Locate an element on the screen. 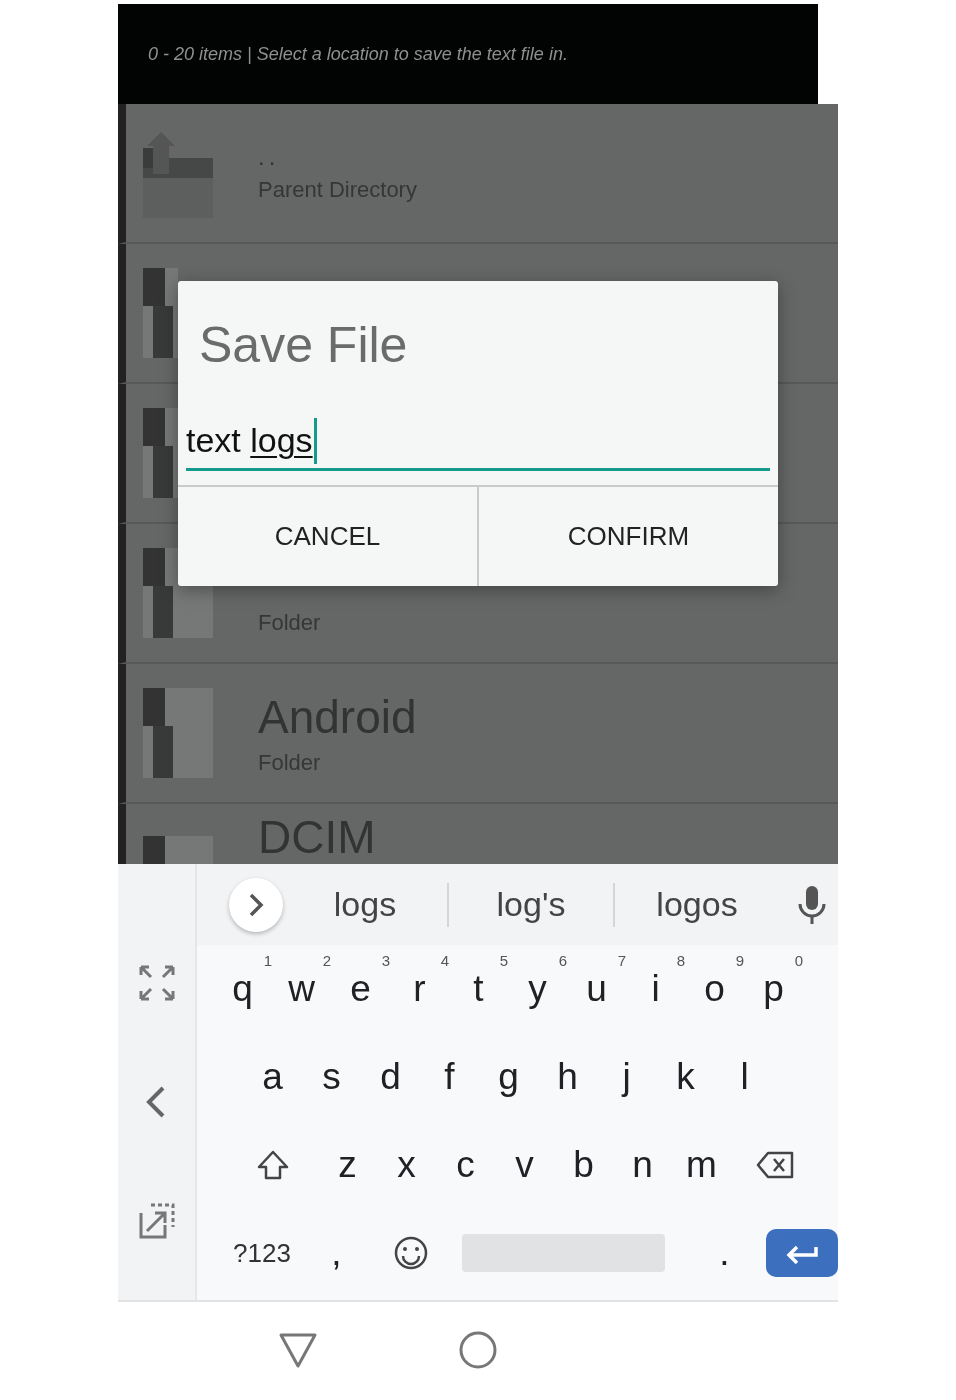  symbols-key: ?123 is located at coordinates (262, 1253).